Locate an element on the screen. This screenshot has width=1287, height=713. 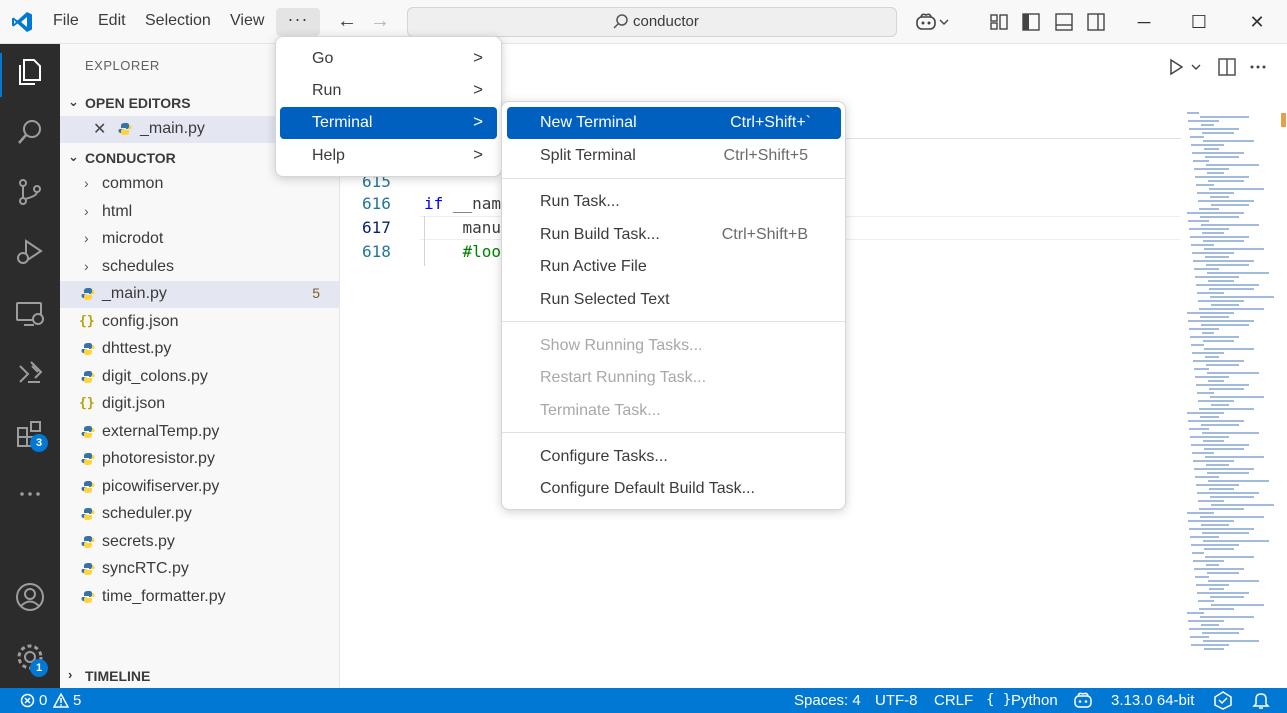
menu-item-new-terminal: New Terminal Ctrl+Shift+` is located at coordinates (674, 123).